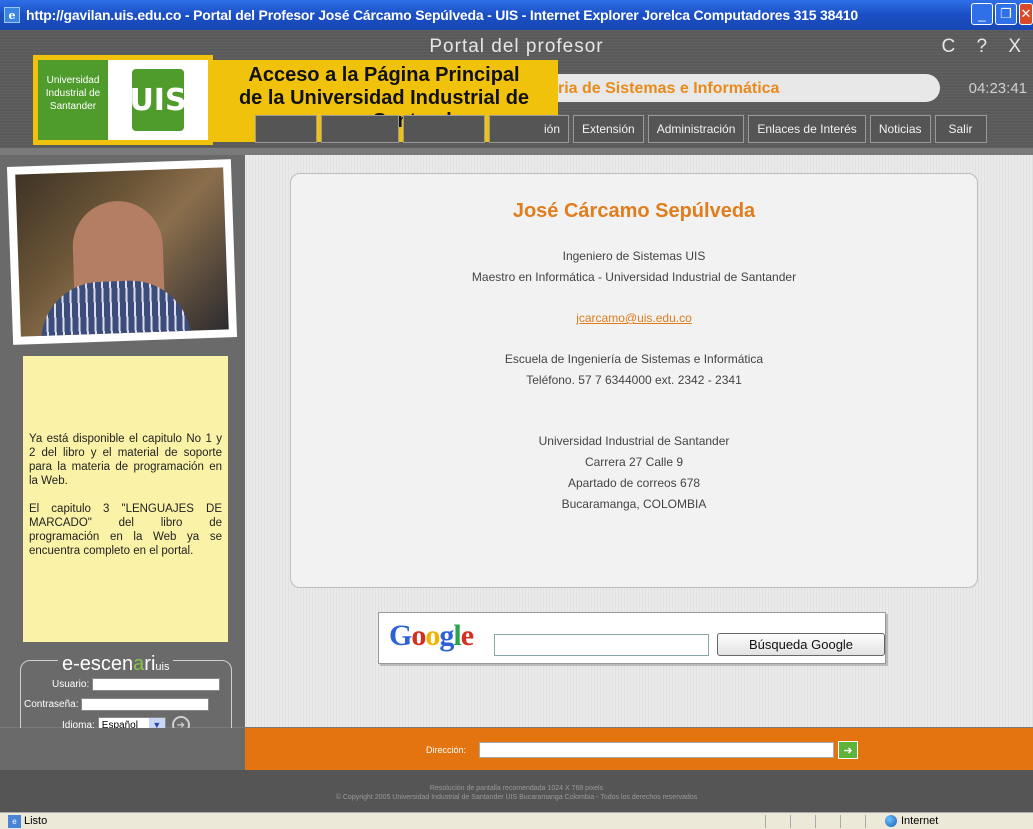  I want to click on profile-name: José Cárcamo Sepúlveda, so click(634, 211).